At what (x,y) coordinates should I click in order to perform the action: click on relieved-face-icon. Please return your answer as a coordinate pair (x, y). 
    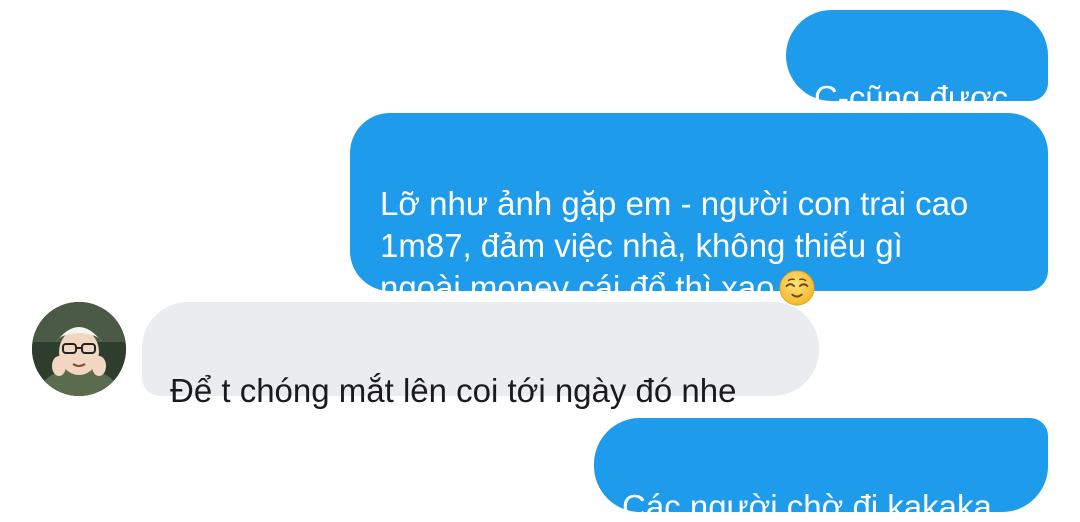
    Looking at the image, I should click on (797, 288).